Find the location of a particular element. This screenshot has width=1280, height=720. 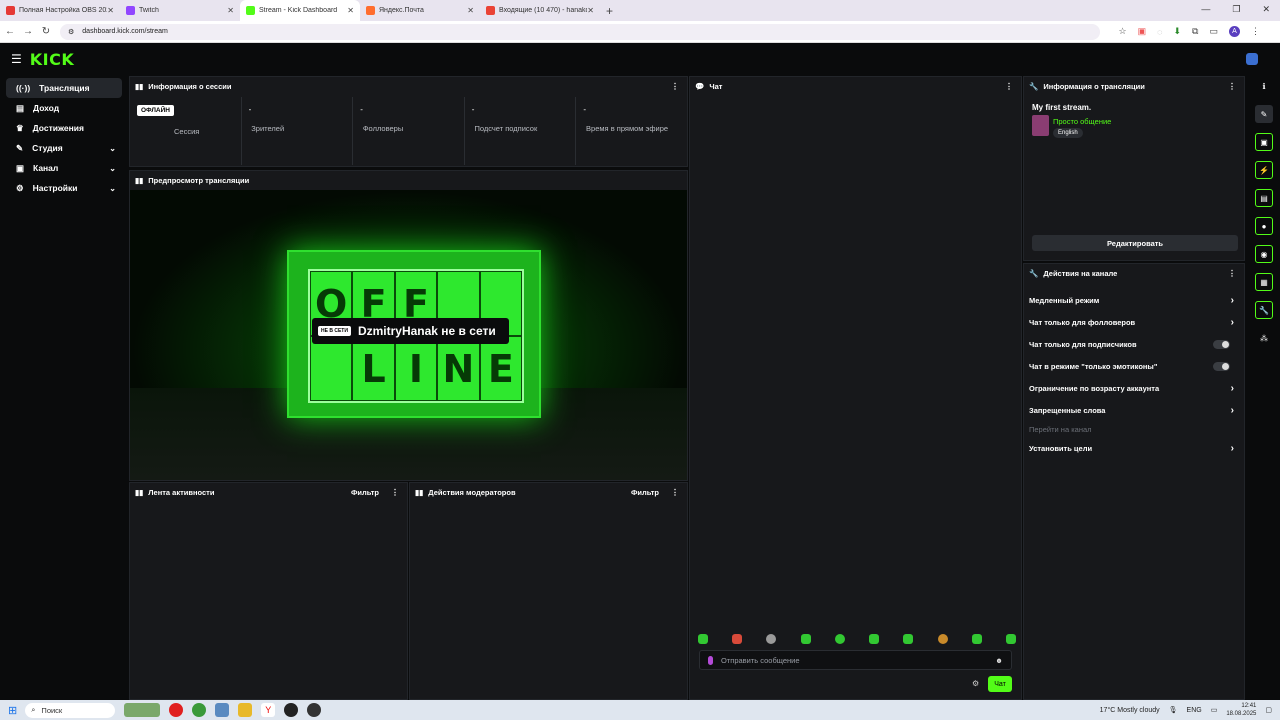

widget-thumbnail-icon is located at coordinates (142, 710).